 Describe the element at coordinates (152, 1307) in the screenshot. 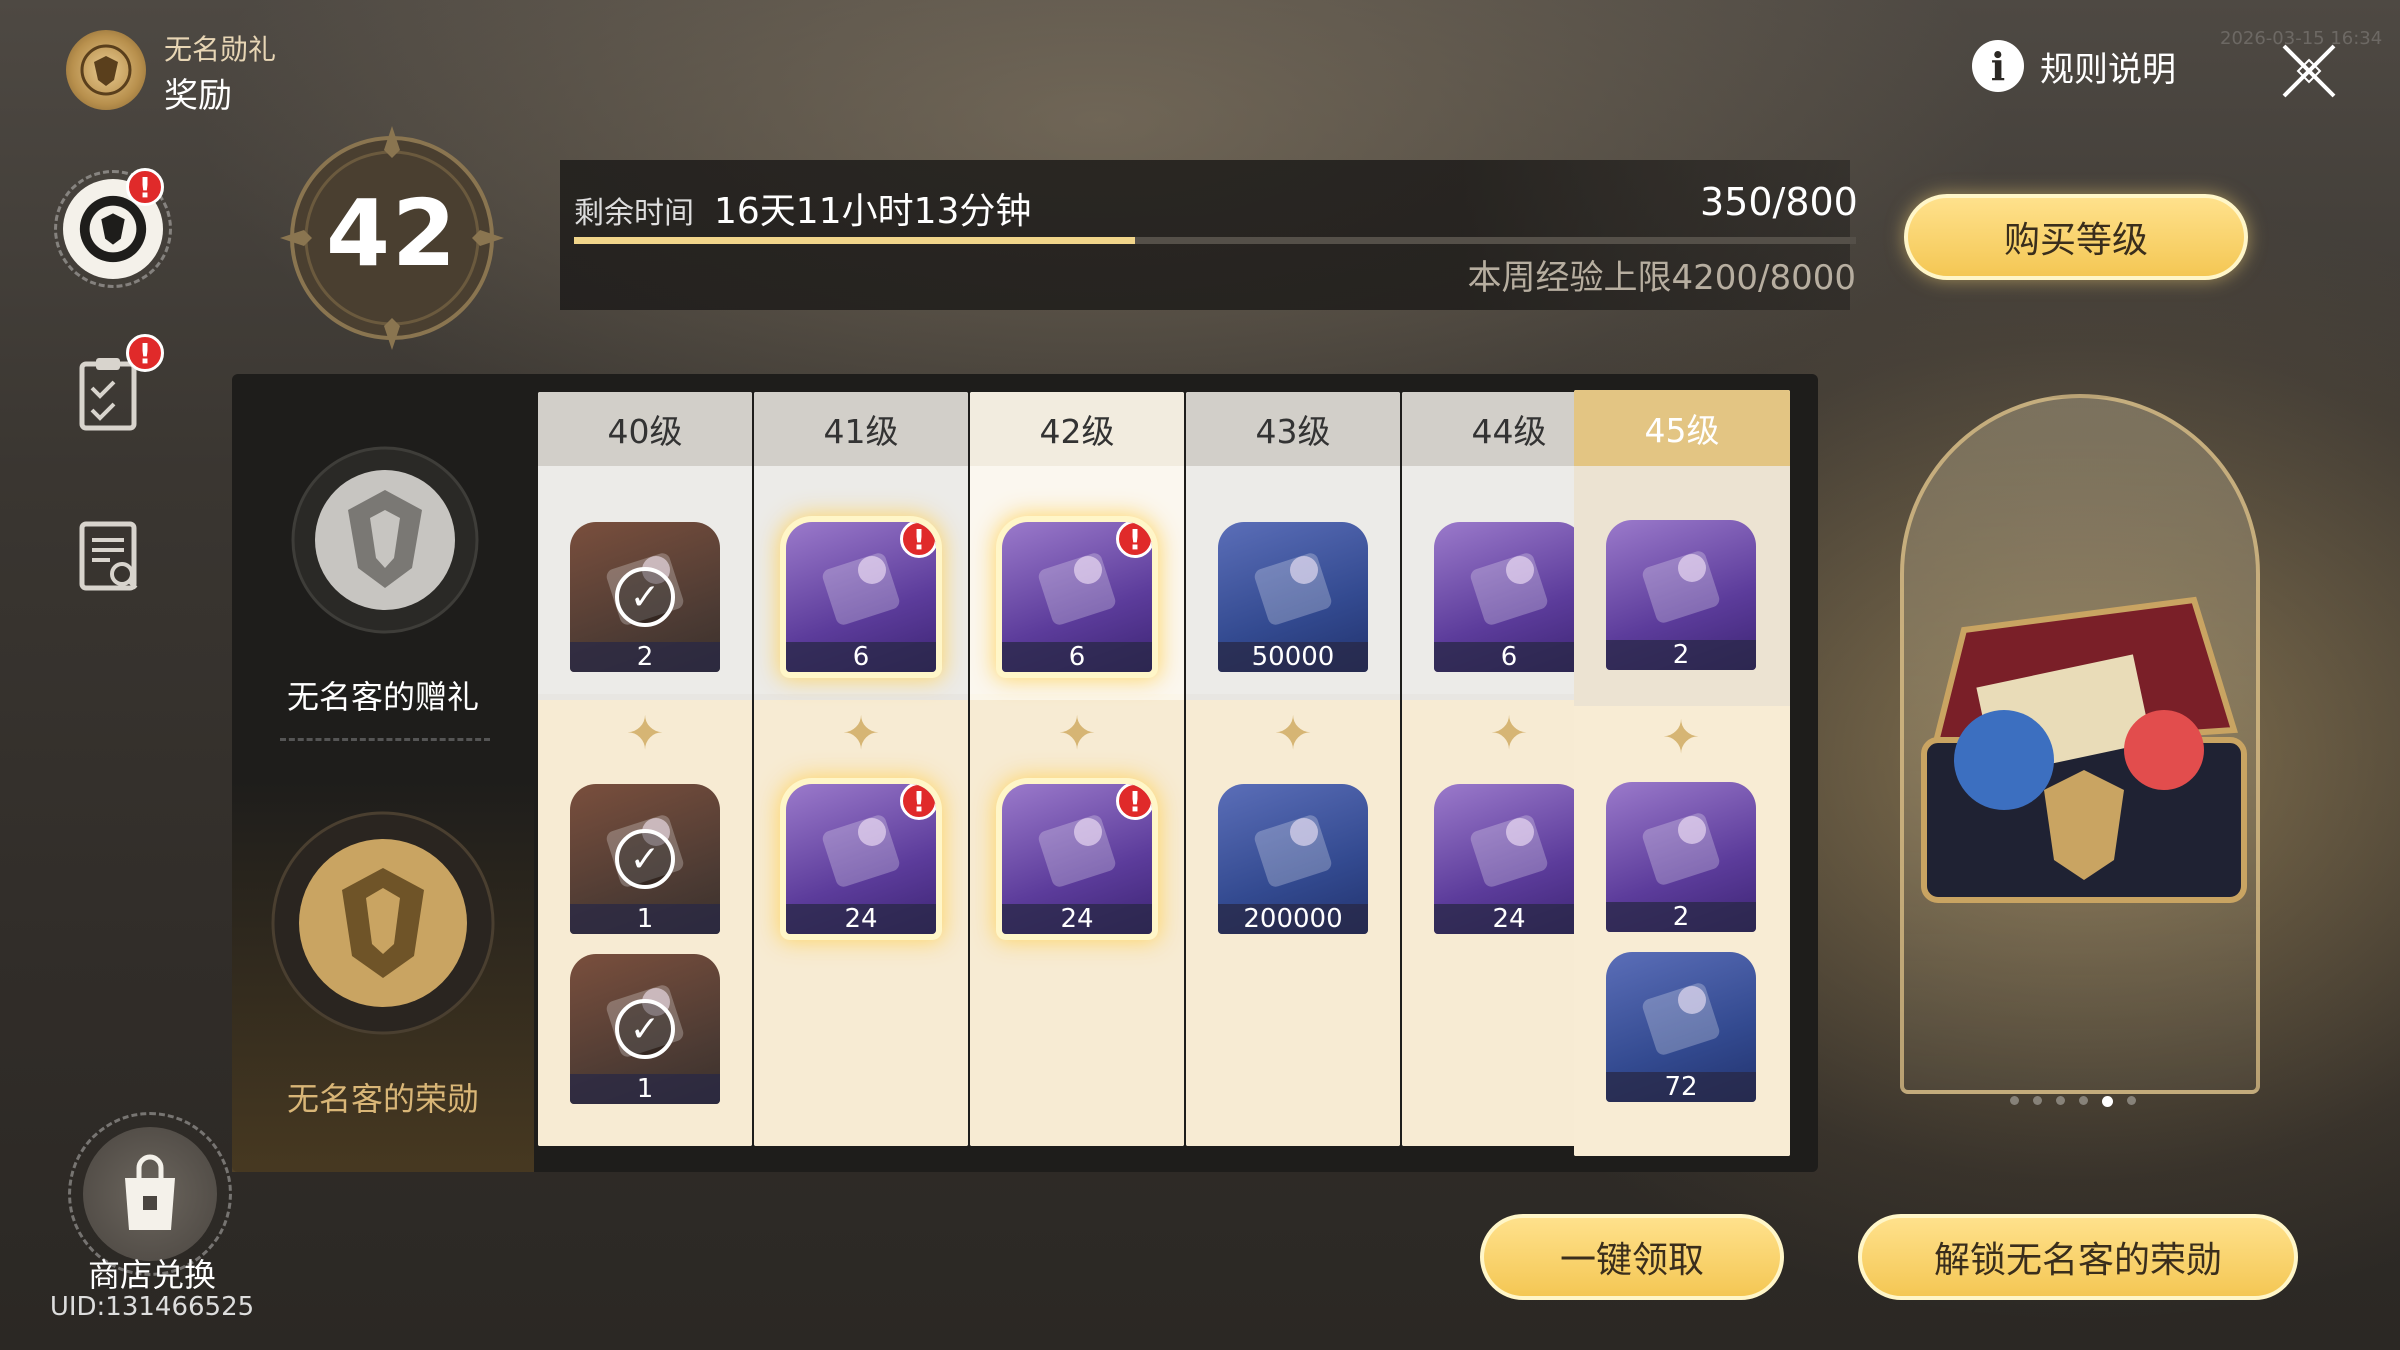

I see `user-uid: UID:131466525` at that location.